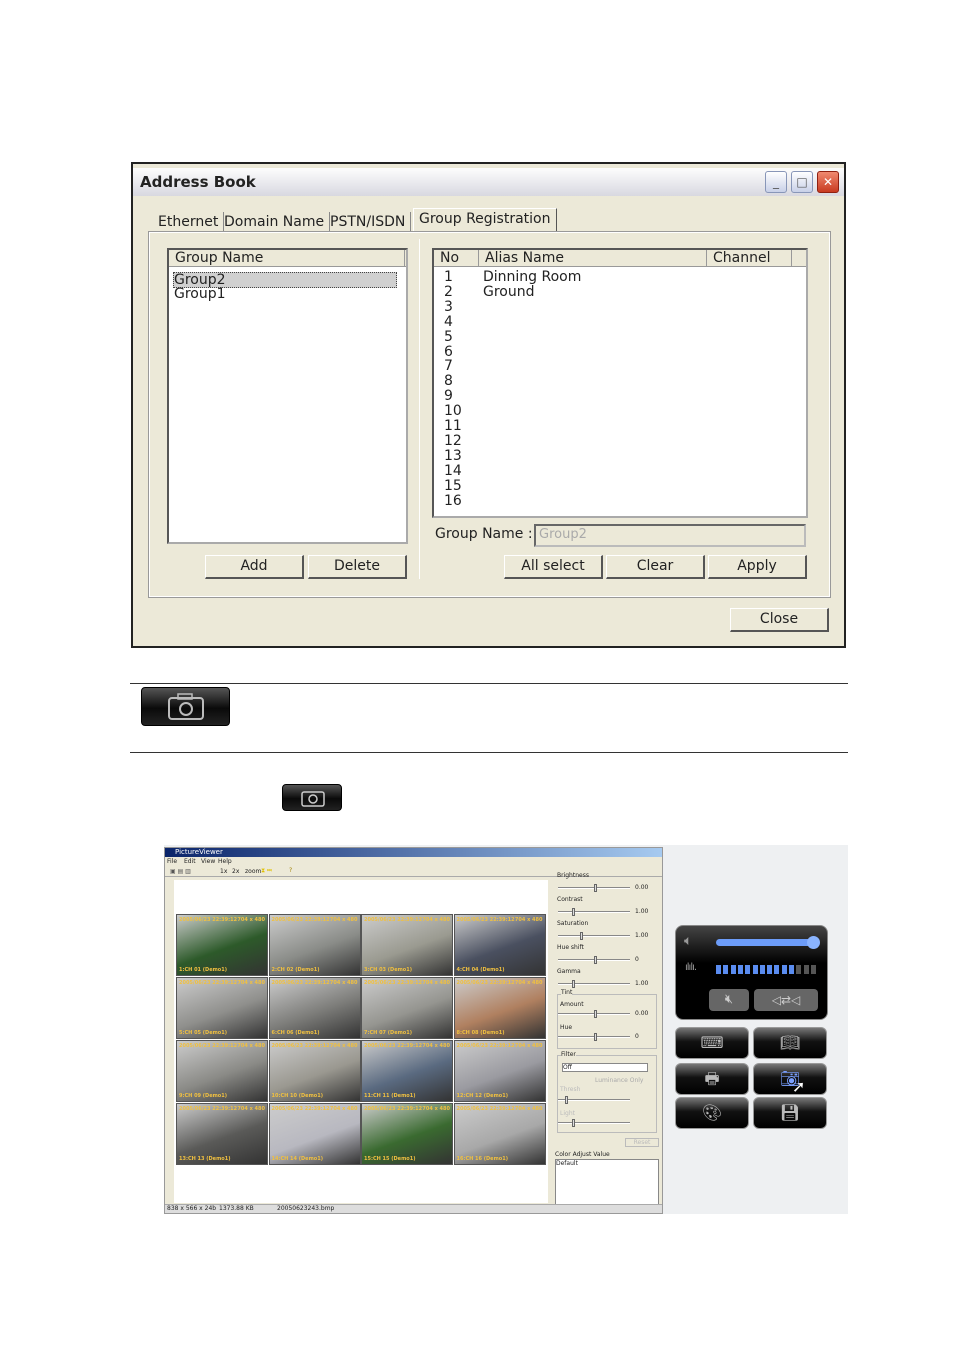 The width and height of the screenshot is (954, 1349). What do you see at coordinates (456, 258) in the screenshot?
I see `column-no: No` at bounding box center [456, 258].